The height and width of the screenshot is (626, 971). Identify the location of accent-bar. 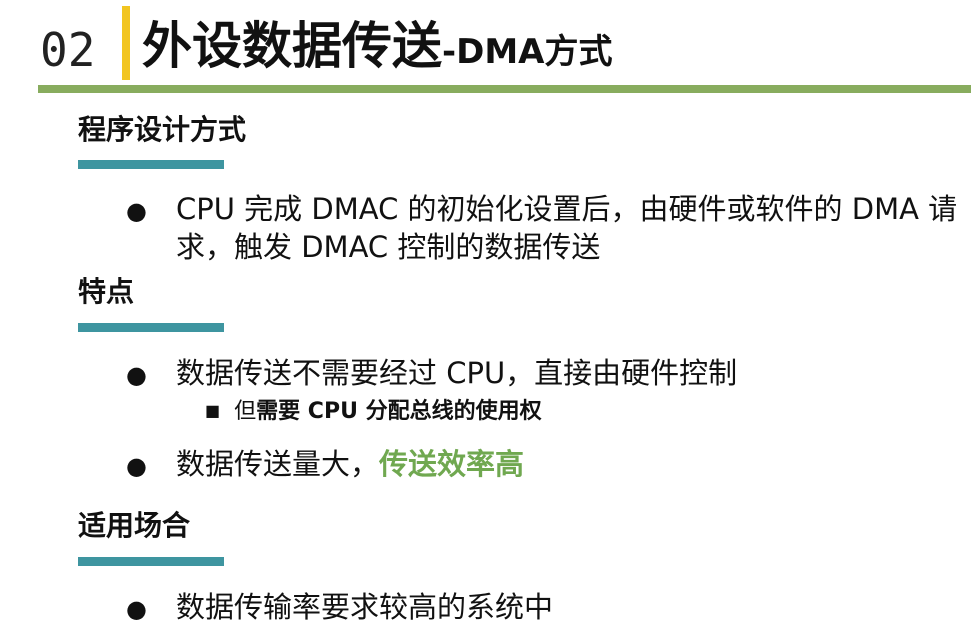
(126, 43).